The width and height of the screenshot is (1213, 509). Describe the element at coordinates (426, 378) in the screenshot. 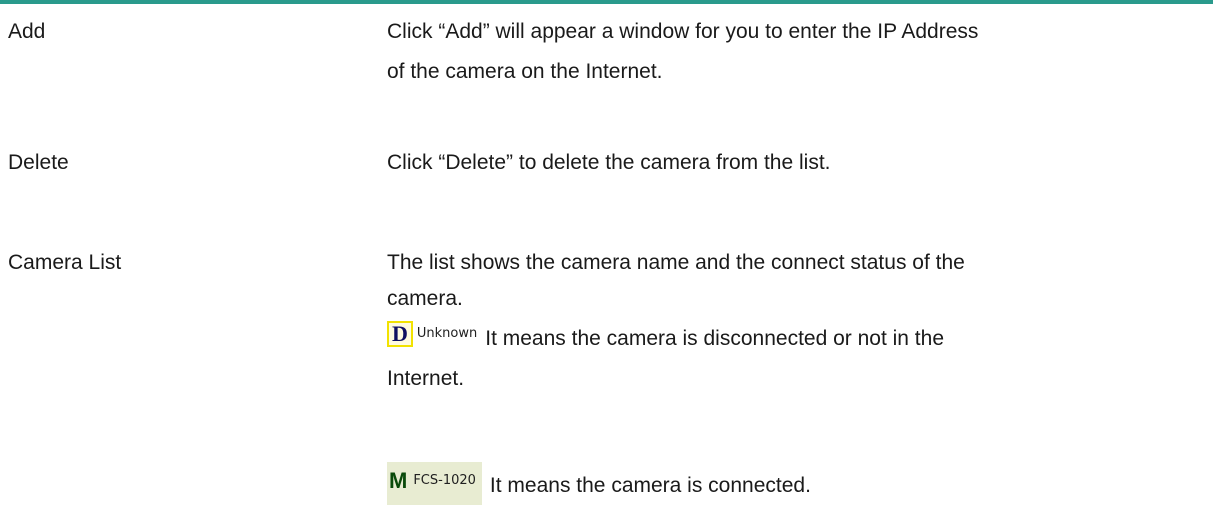

I see `status-description-continued: Internet.` at that location.